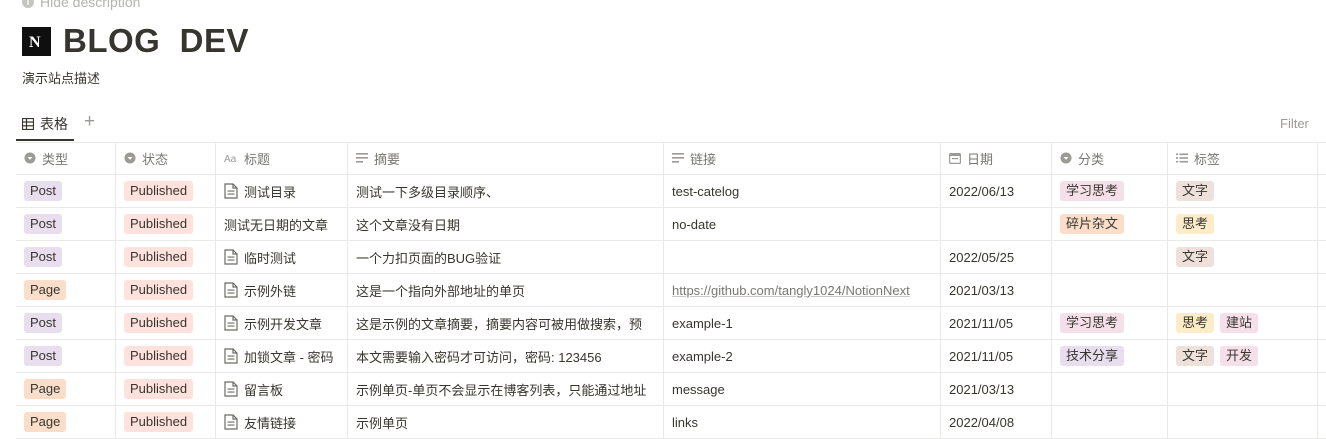  What do you see at coordinates (981, 356) in the screenshot?
I see `date-text: 2021/11/05` at bounding box center [981, 356].